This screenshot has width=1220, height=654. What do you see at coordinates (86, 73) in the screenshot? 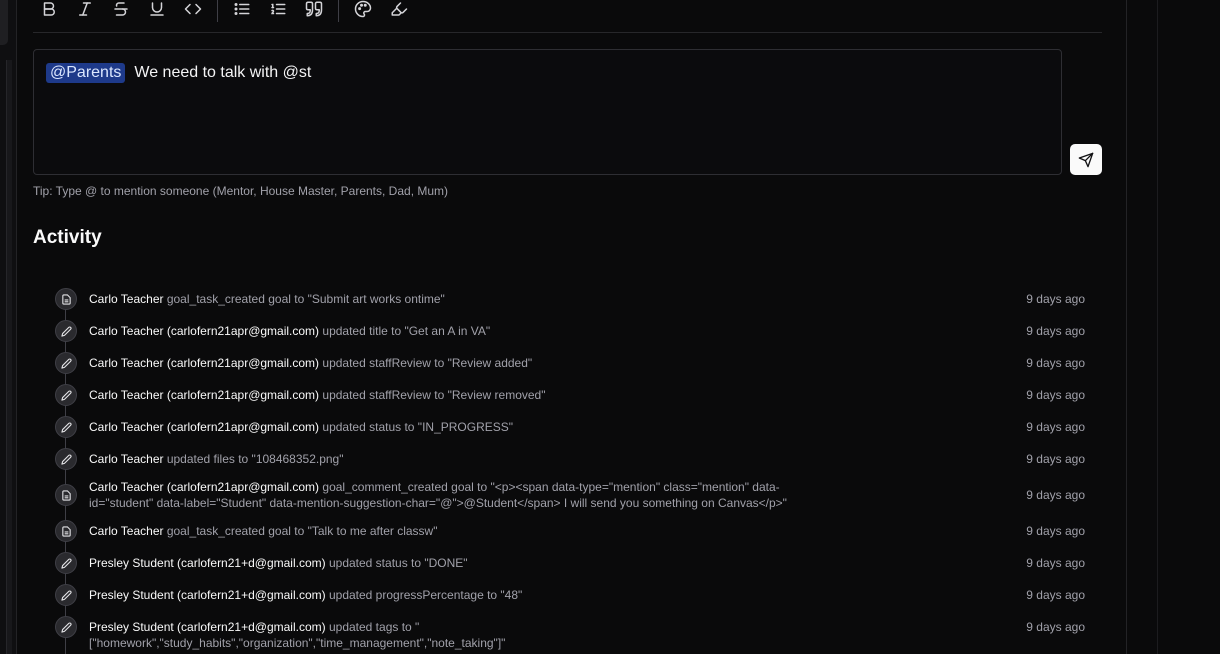
I see `mention-chip: @Parents` at bounding box center [86, 73].